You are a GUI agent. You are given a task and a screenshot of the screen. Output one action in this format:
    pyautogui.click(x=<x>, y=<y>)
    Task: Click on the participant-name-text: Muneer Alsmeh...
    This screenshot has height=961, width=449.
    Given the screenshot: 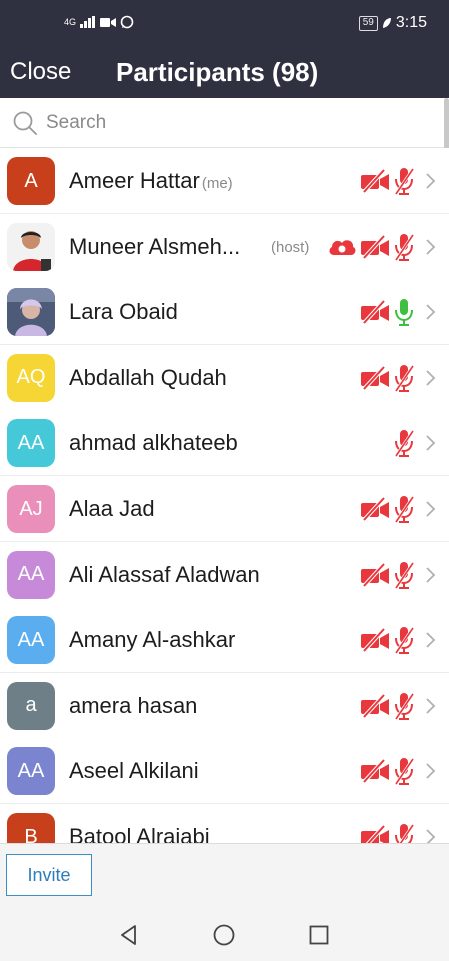 What is the action you would take?
    pyautogui.click(x=155, y=246)
    